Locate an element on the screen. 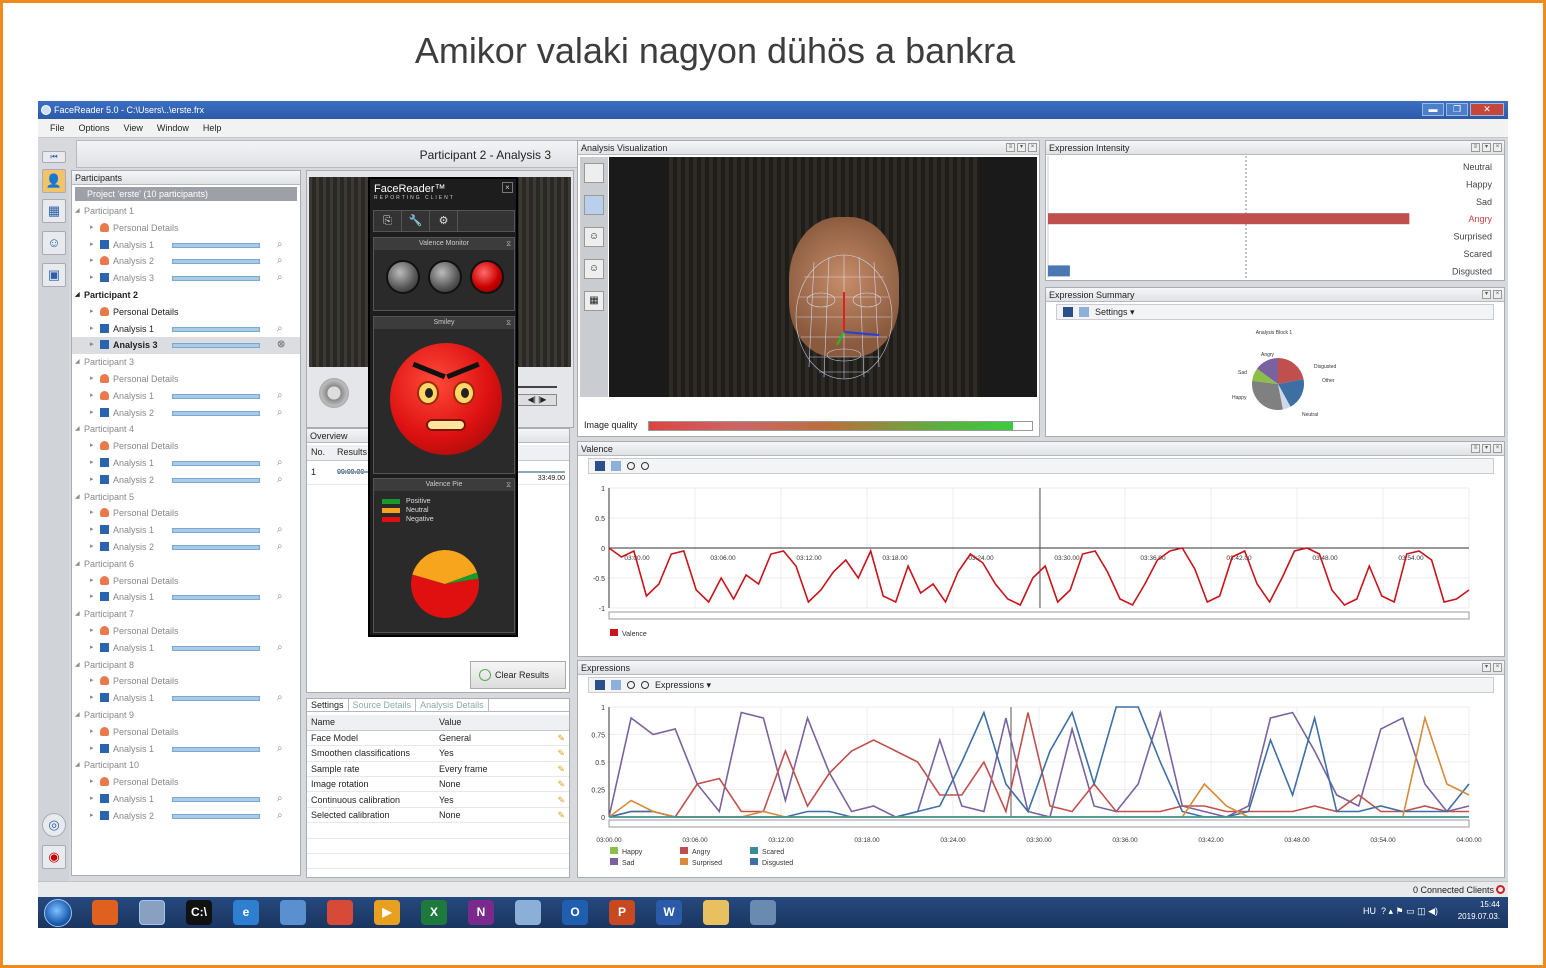 The height and width of the screenshot is (968, 1546). maximize-button: ❐ is located at coordinates (1457, 109).